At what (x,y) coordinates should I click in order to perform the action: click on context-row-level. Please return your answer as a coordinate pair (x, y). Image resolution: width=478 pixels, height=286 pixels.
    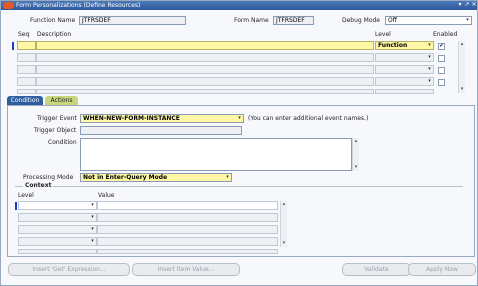
    Looking at the image, I should click on (57, 251).